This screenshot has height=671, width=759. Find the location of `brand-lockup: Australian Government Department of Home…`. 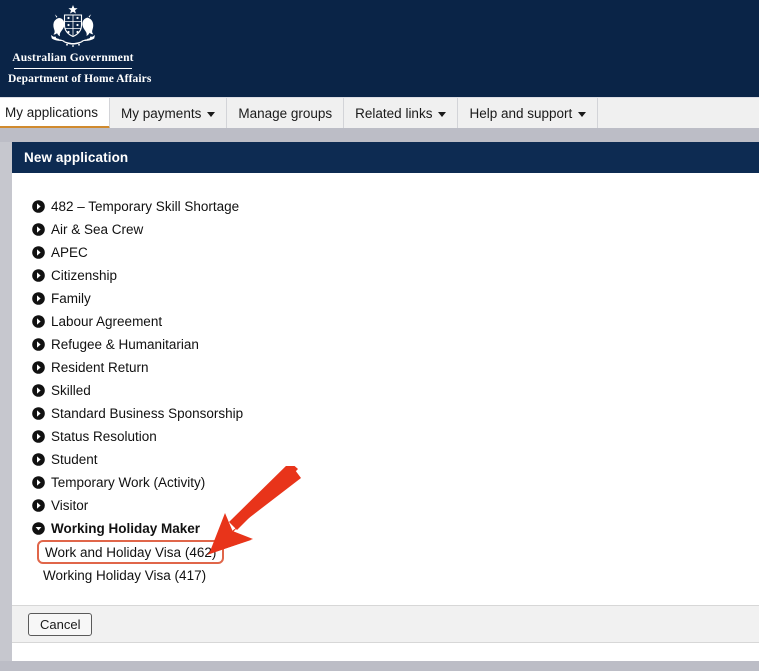

brand-lockup: Australian Government Department of Home… is located at coordinates (80, 44).